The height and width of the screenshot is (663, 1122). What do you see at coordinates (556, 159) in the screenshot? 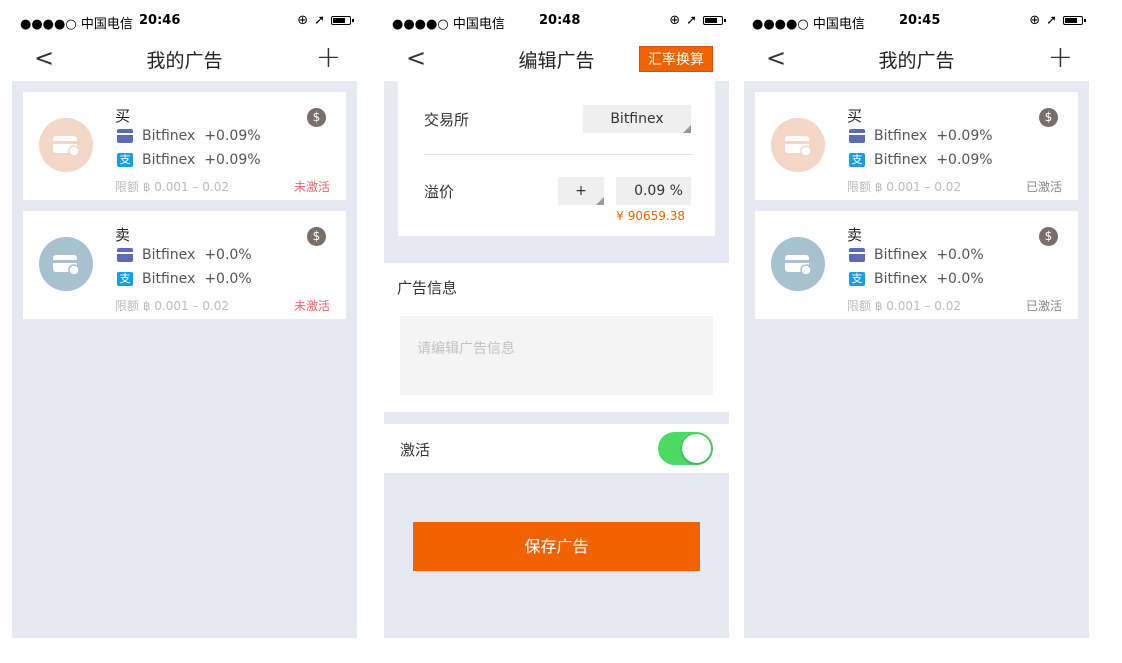
I see `pricing-panel: 交易所 Bitfinex 溢价 + 0.09 % ¥ 90659.38` at bounding box center [556, 159].